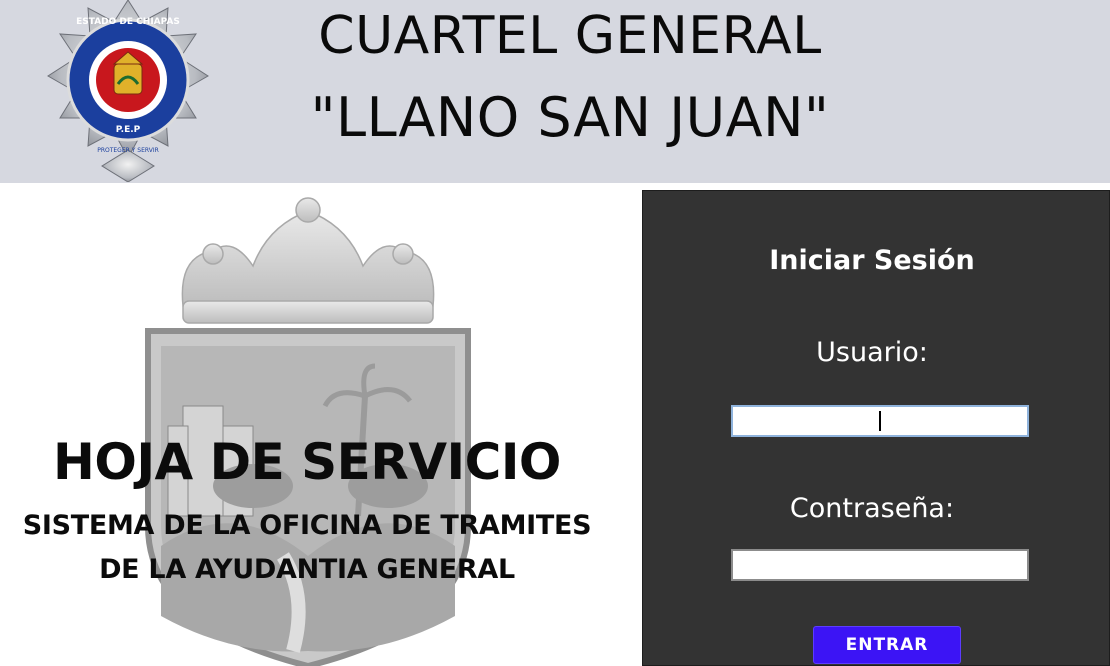 The image size is (1110, 666). What do you see at coordinates (307, 525) in the screenshot?
I see `system-subtitle-line1: SISTEMA DE LA OFICINA DE TRAMITES` at bounding box center [307, 525].